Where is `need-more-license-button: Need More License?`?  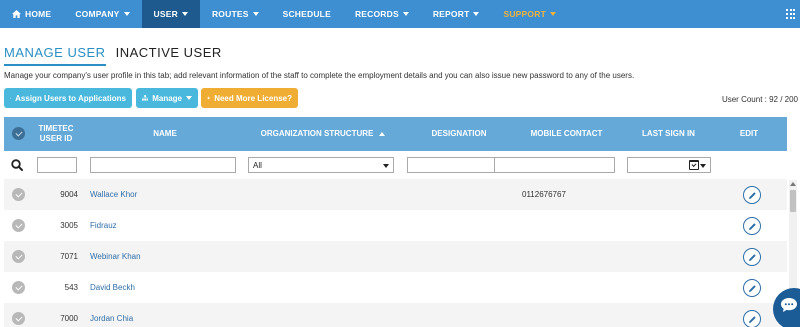 need-more-license-button: Need More License? is located at coordinates (249, 98).